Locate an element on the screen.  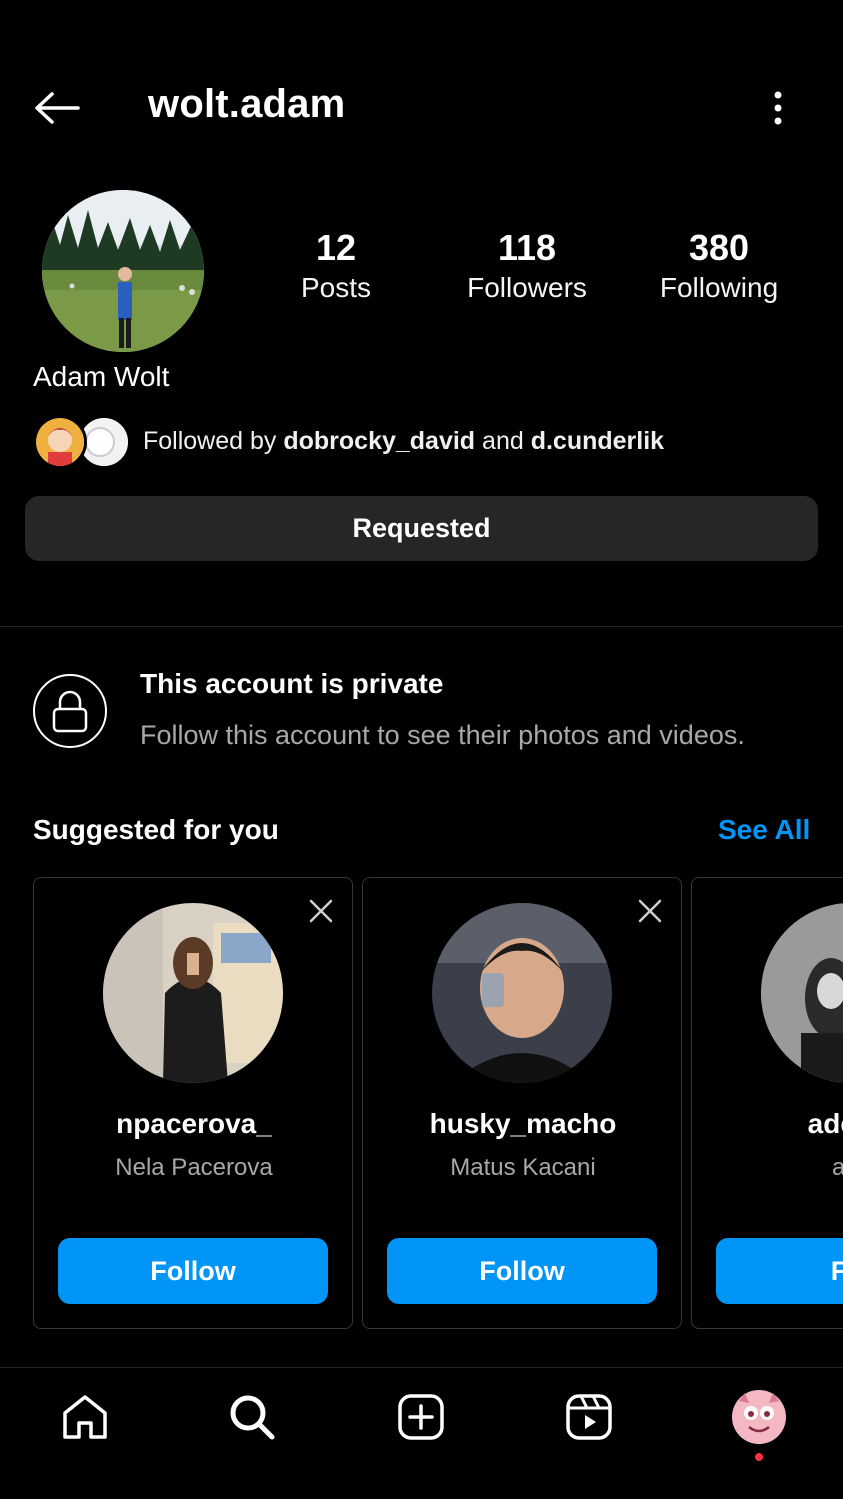
arrow-left-icon is located at coordinates (57, 108).